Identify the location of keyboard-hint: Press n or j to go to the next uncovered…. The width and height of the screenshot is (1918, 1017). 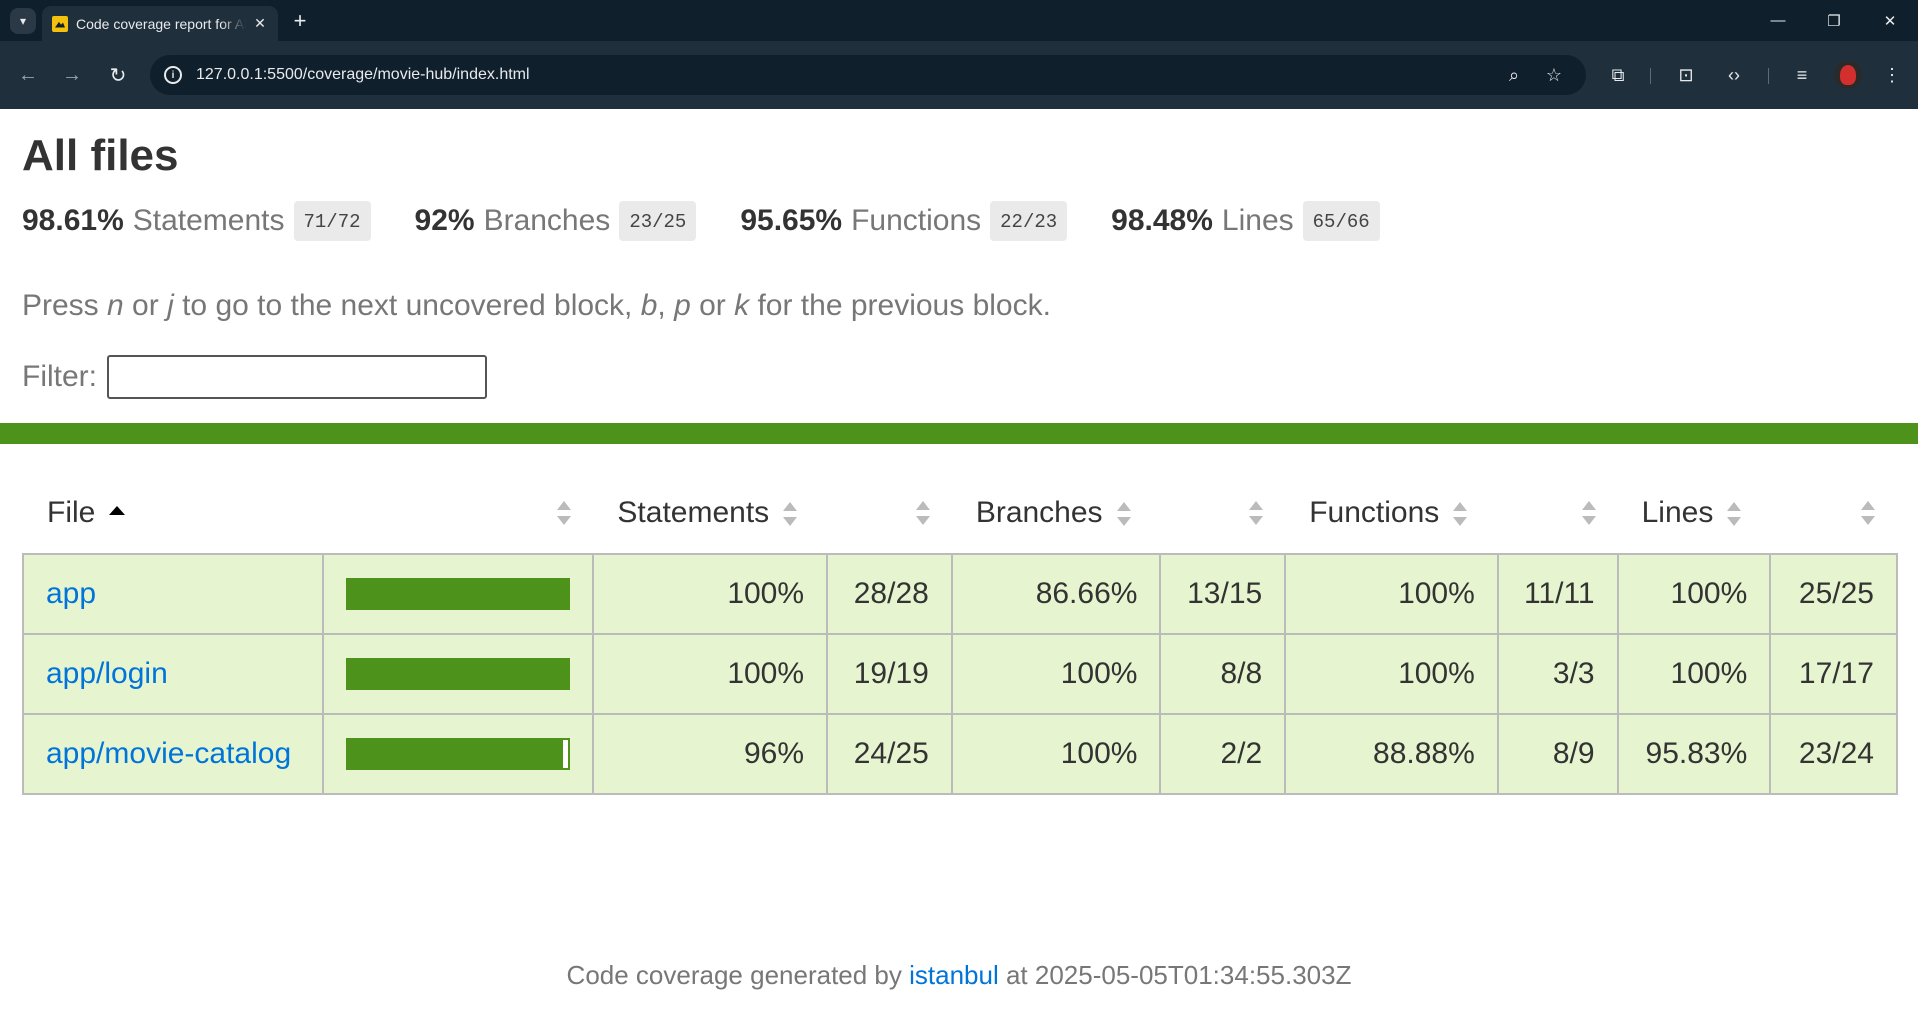
(536, 305).